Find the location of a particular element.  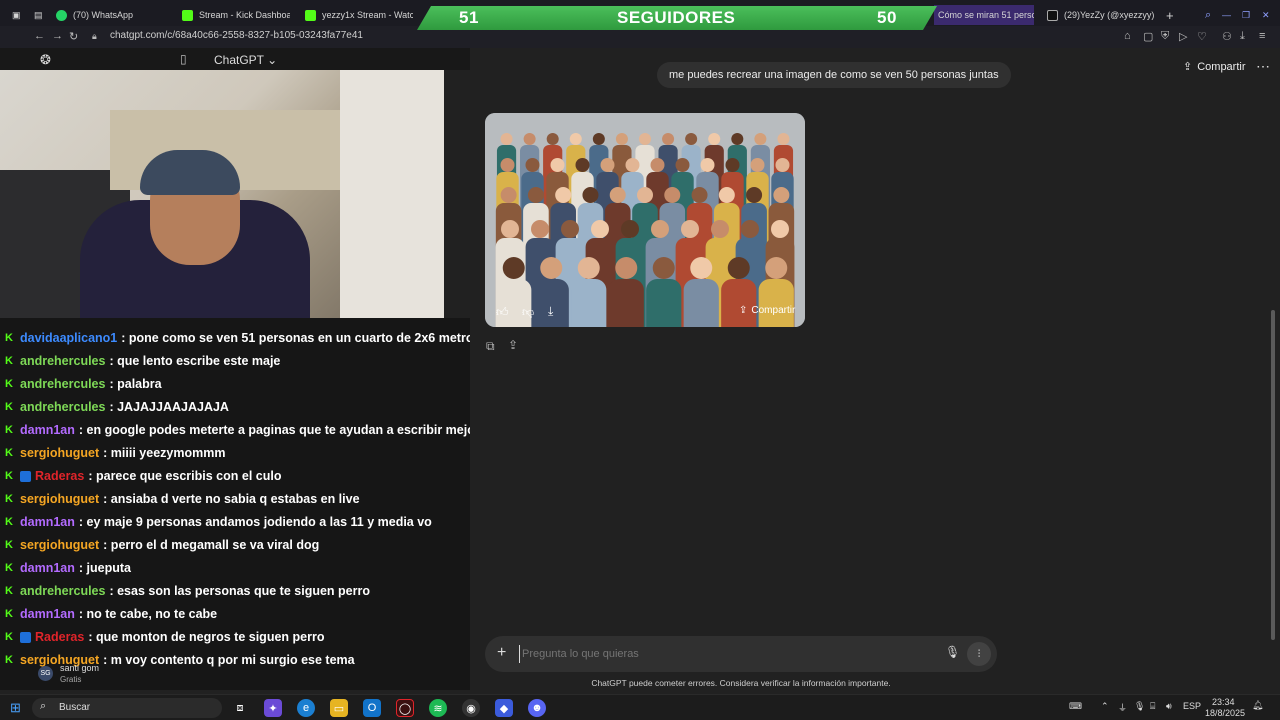

copilot-icon: ✦ is located at coordinates (273, 708).